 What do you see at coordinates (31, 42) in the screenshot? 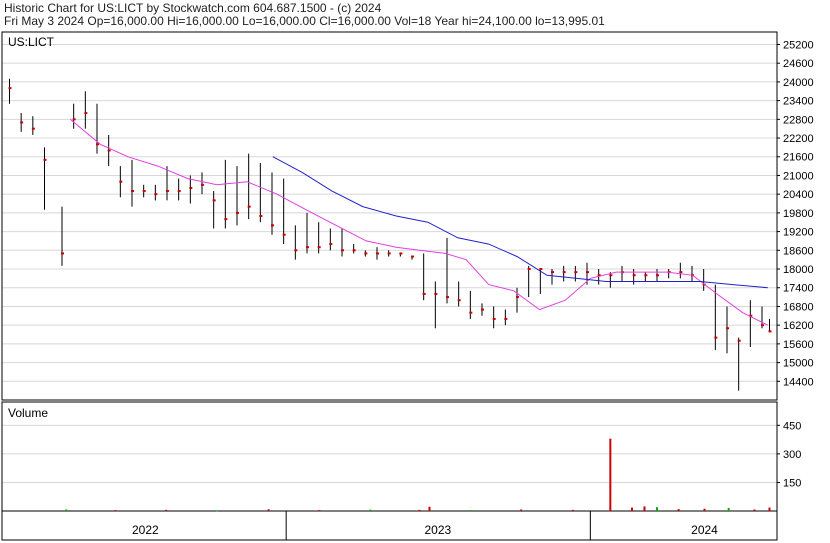
I see `price-panel-title: US:LICT` at bounding box center [31, 42].